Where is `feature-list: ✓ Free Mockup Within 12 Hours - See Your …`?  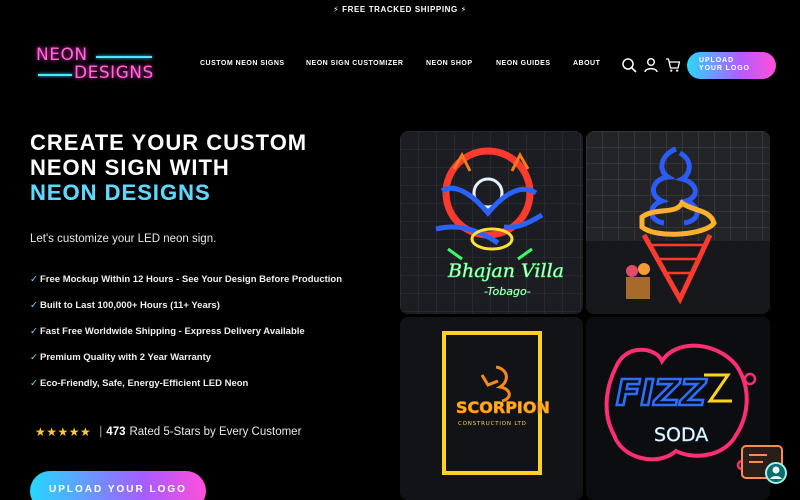
feature-list: ✓ Free Mockup Within 12 Hours - See Your … is located at coordinates (186, 339).